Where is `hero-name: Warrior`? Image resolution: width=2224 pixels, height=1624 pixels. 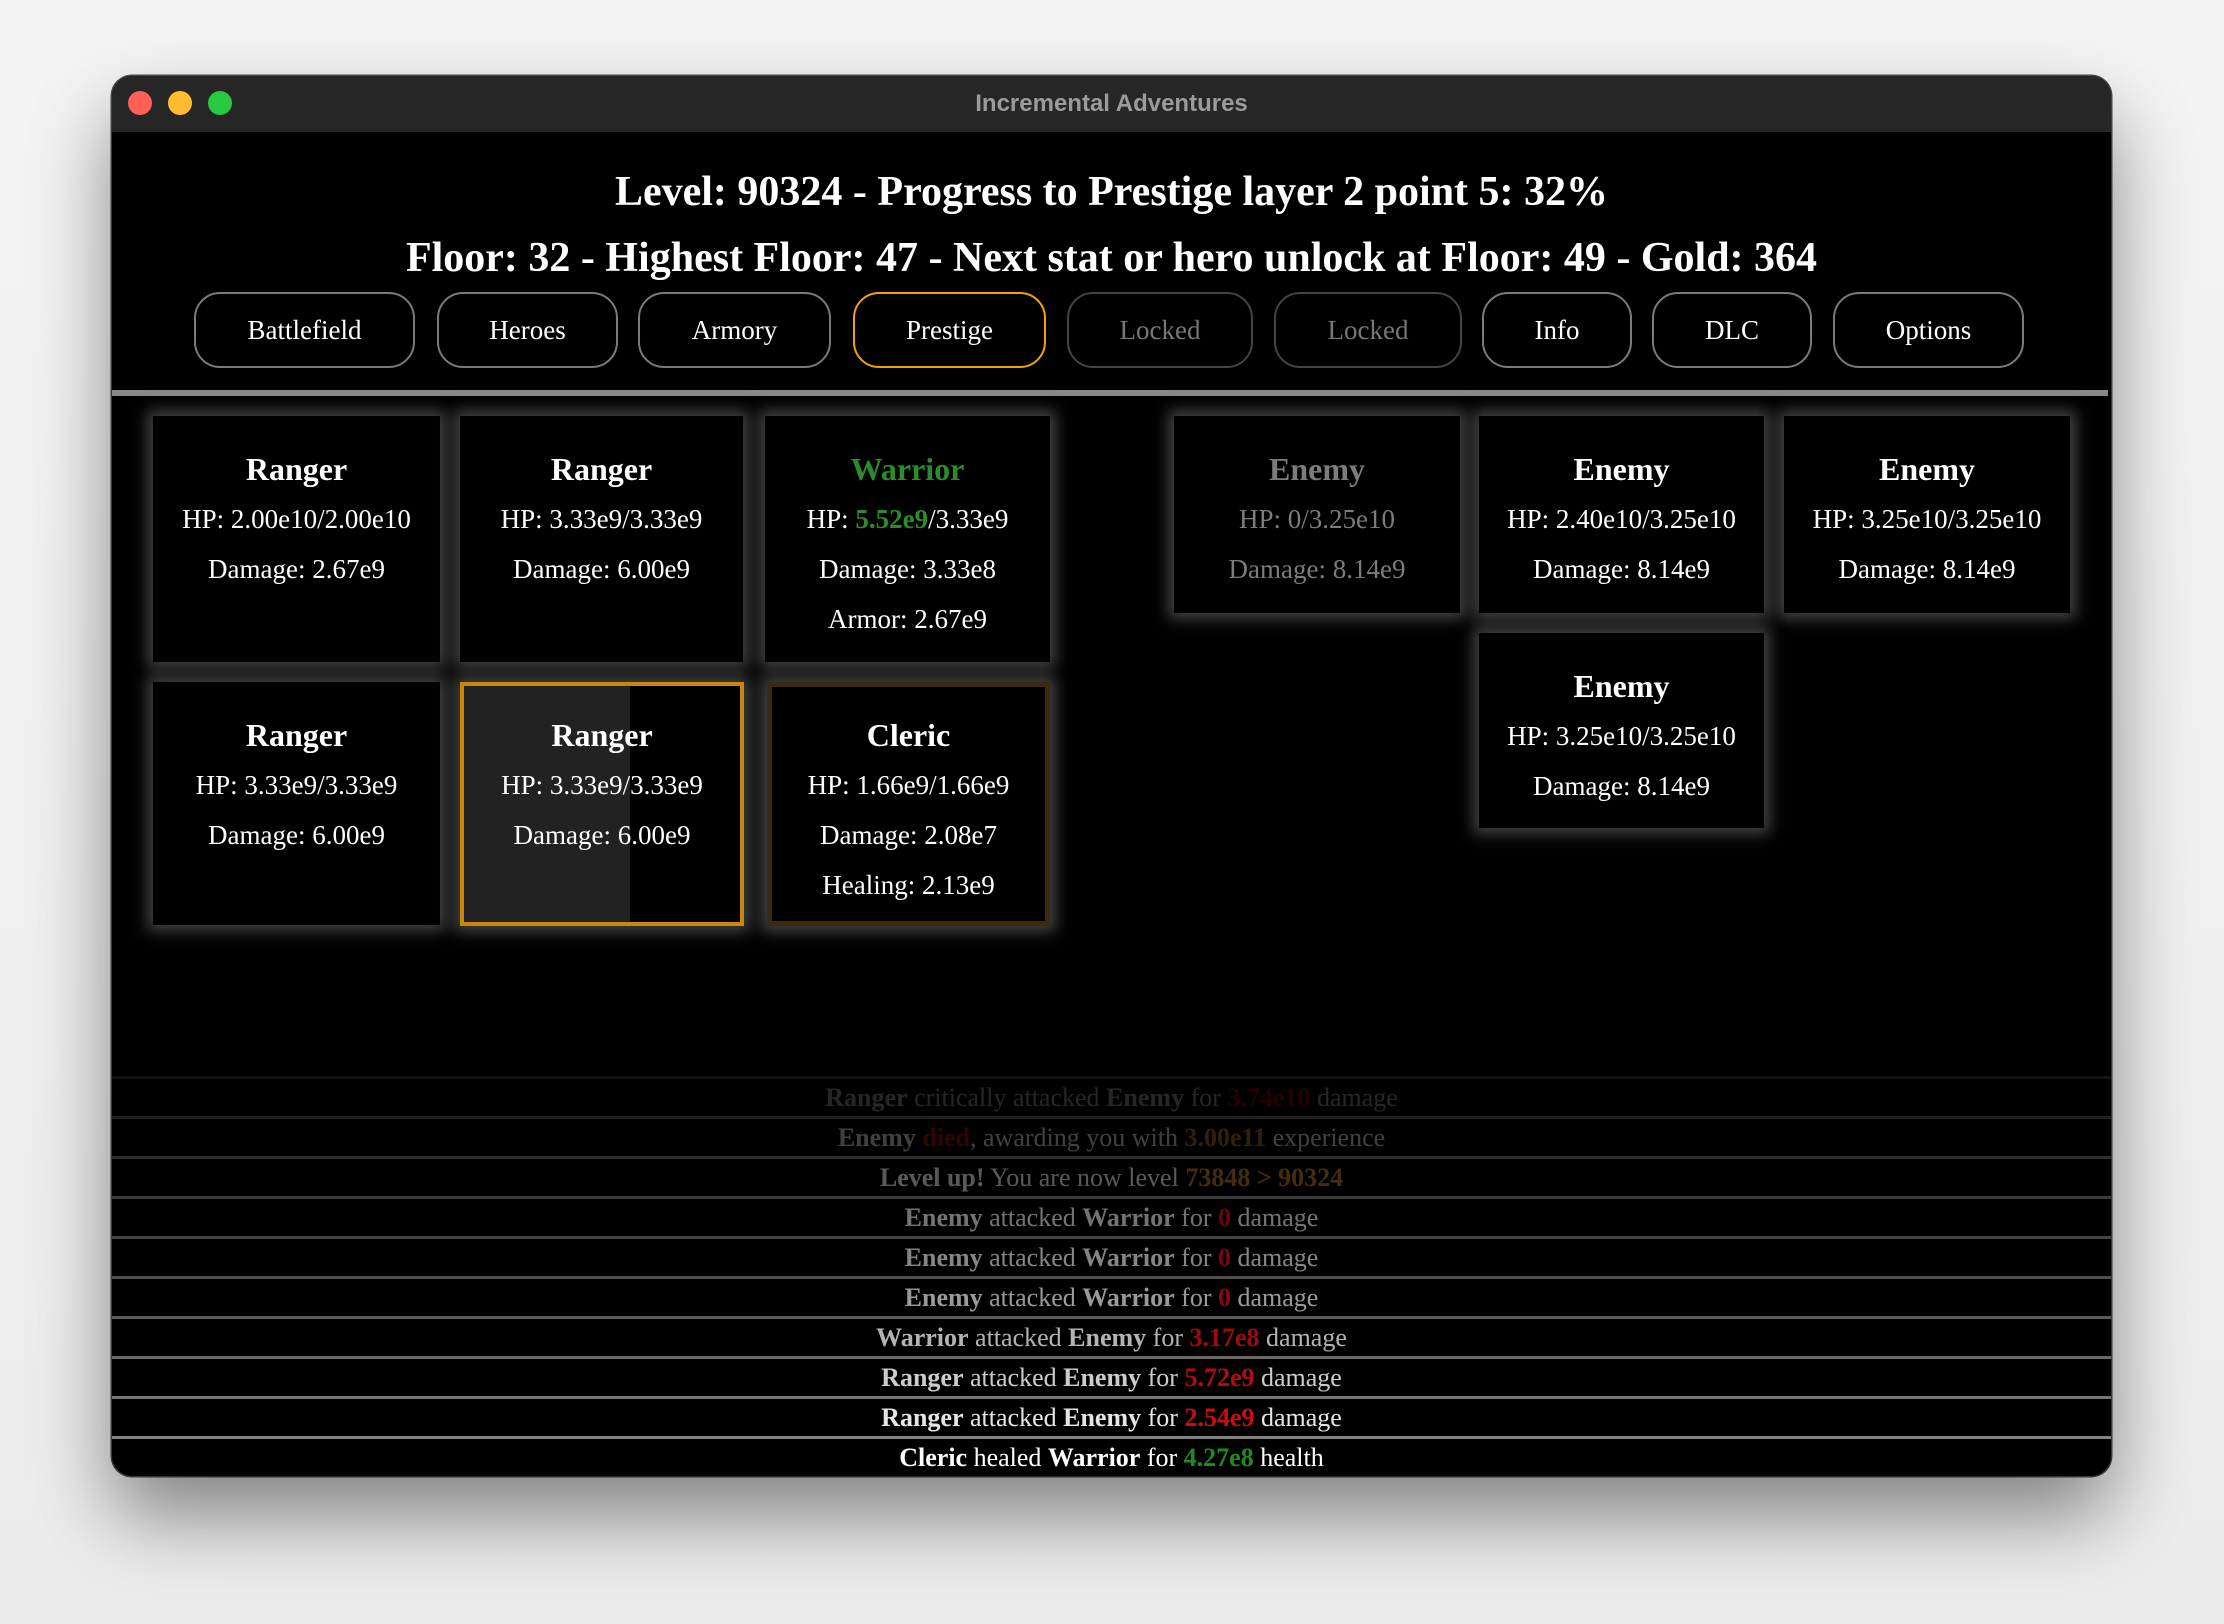 hero-name: Warrior is located at coordinates (907, 469).